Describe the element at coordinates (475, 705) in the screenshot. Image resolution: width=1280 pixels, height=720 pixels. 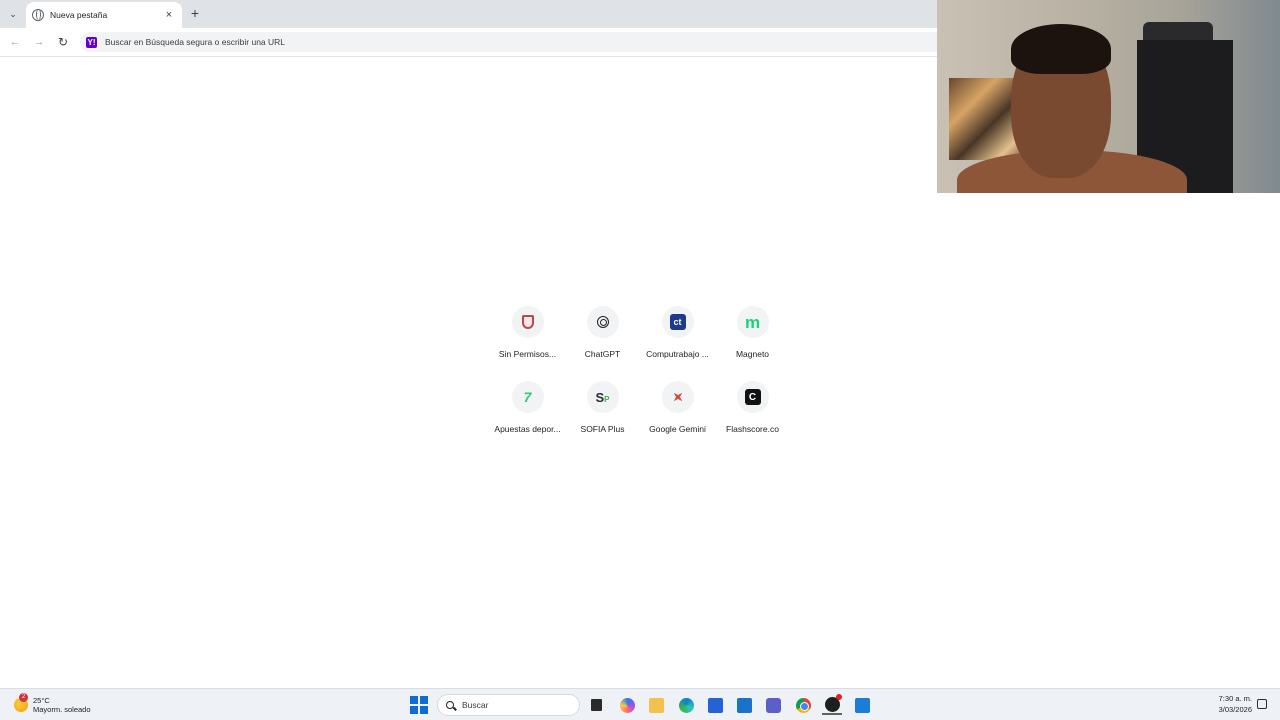
I see `taskbar-search-placeholder: Buscar` at that location.